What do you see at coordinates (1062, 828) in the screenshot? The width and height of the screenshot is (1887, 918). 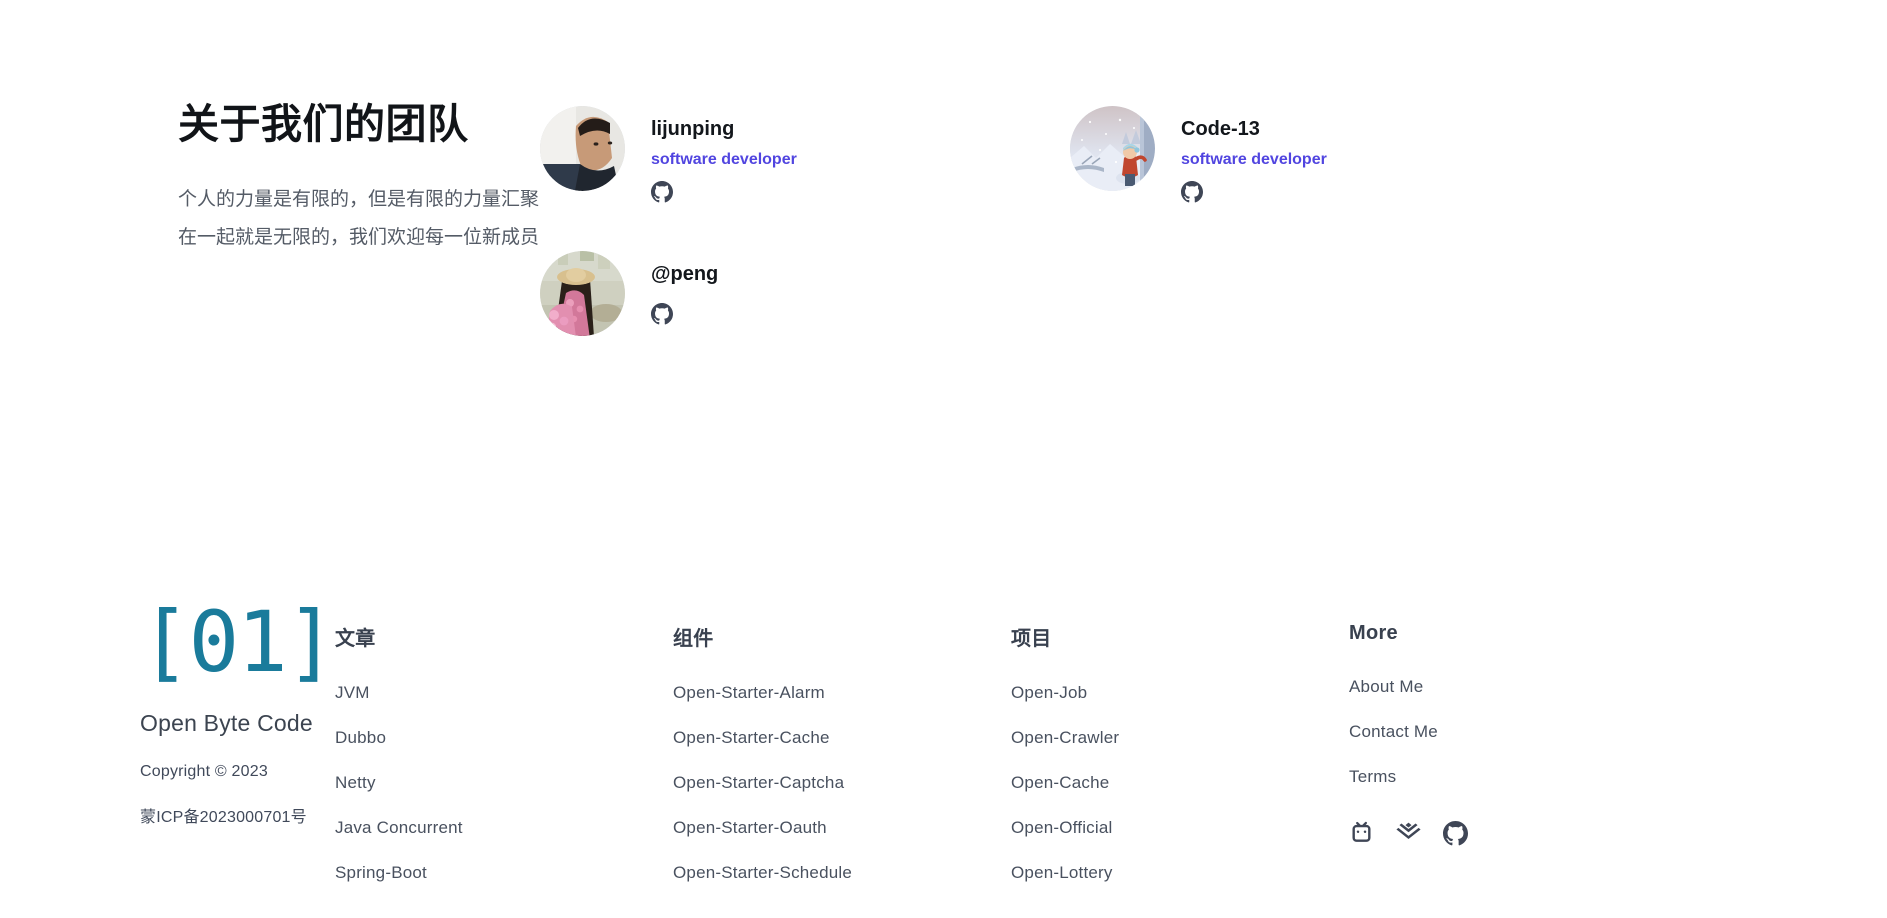 I see `footer-link-open-official: Open-Official` at bounding box center [1062, 828].